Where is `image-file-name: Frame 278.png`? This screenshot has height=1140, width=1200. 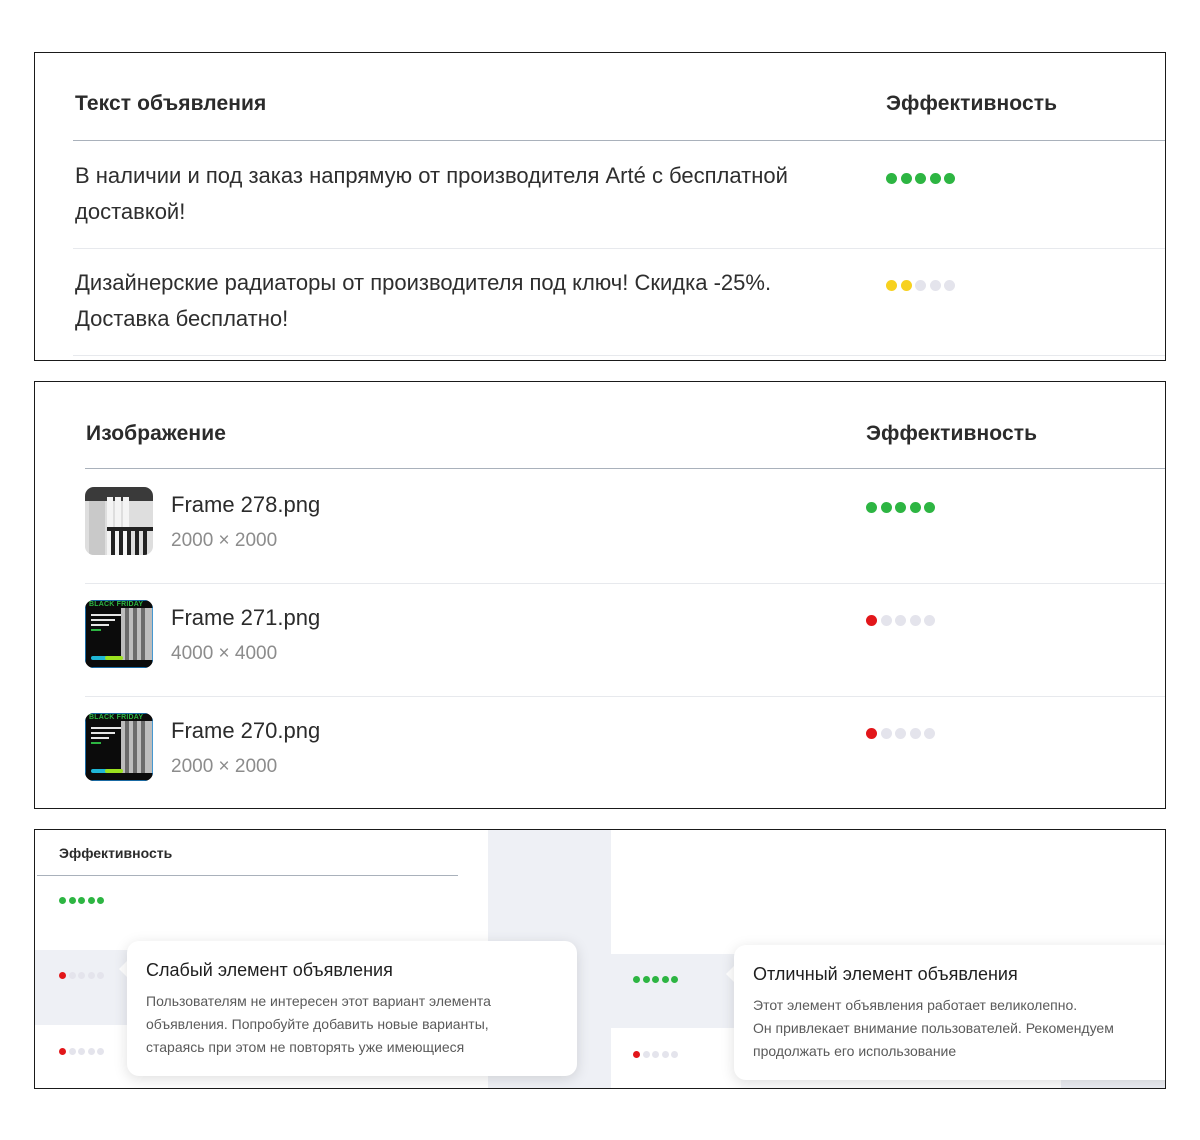 image-file-name: Frame 278.png is located at coordinates (246, 504).